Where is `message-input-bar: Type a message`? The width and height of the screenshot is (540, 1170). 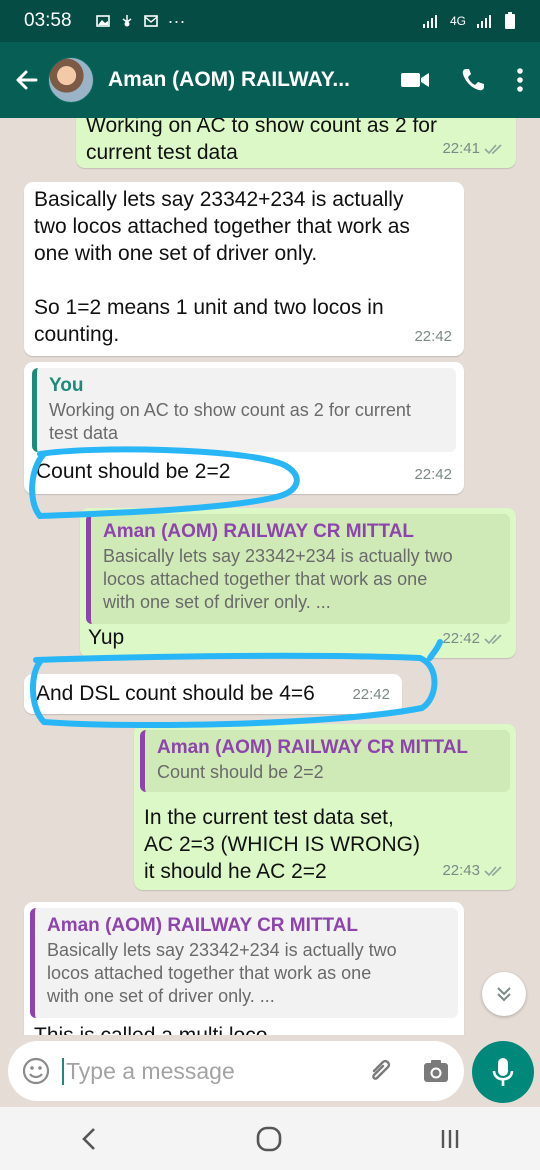
message-input-bar: Type a message is located at coordinates (270, 1071).